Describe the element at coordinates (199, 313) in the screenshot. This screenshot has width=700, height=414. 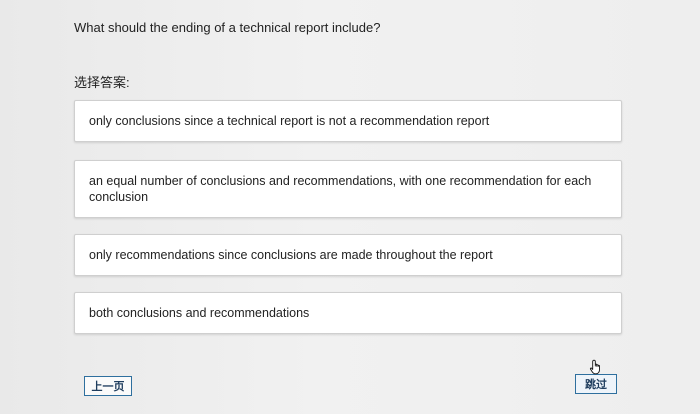
I see `answer-option-4-label: both conclusions and recommendations` at that location.